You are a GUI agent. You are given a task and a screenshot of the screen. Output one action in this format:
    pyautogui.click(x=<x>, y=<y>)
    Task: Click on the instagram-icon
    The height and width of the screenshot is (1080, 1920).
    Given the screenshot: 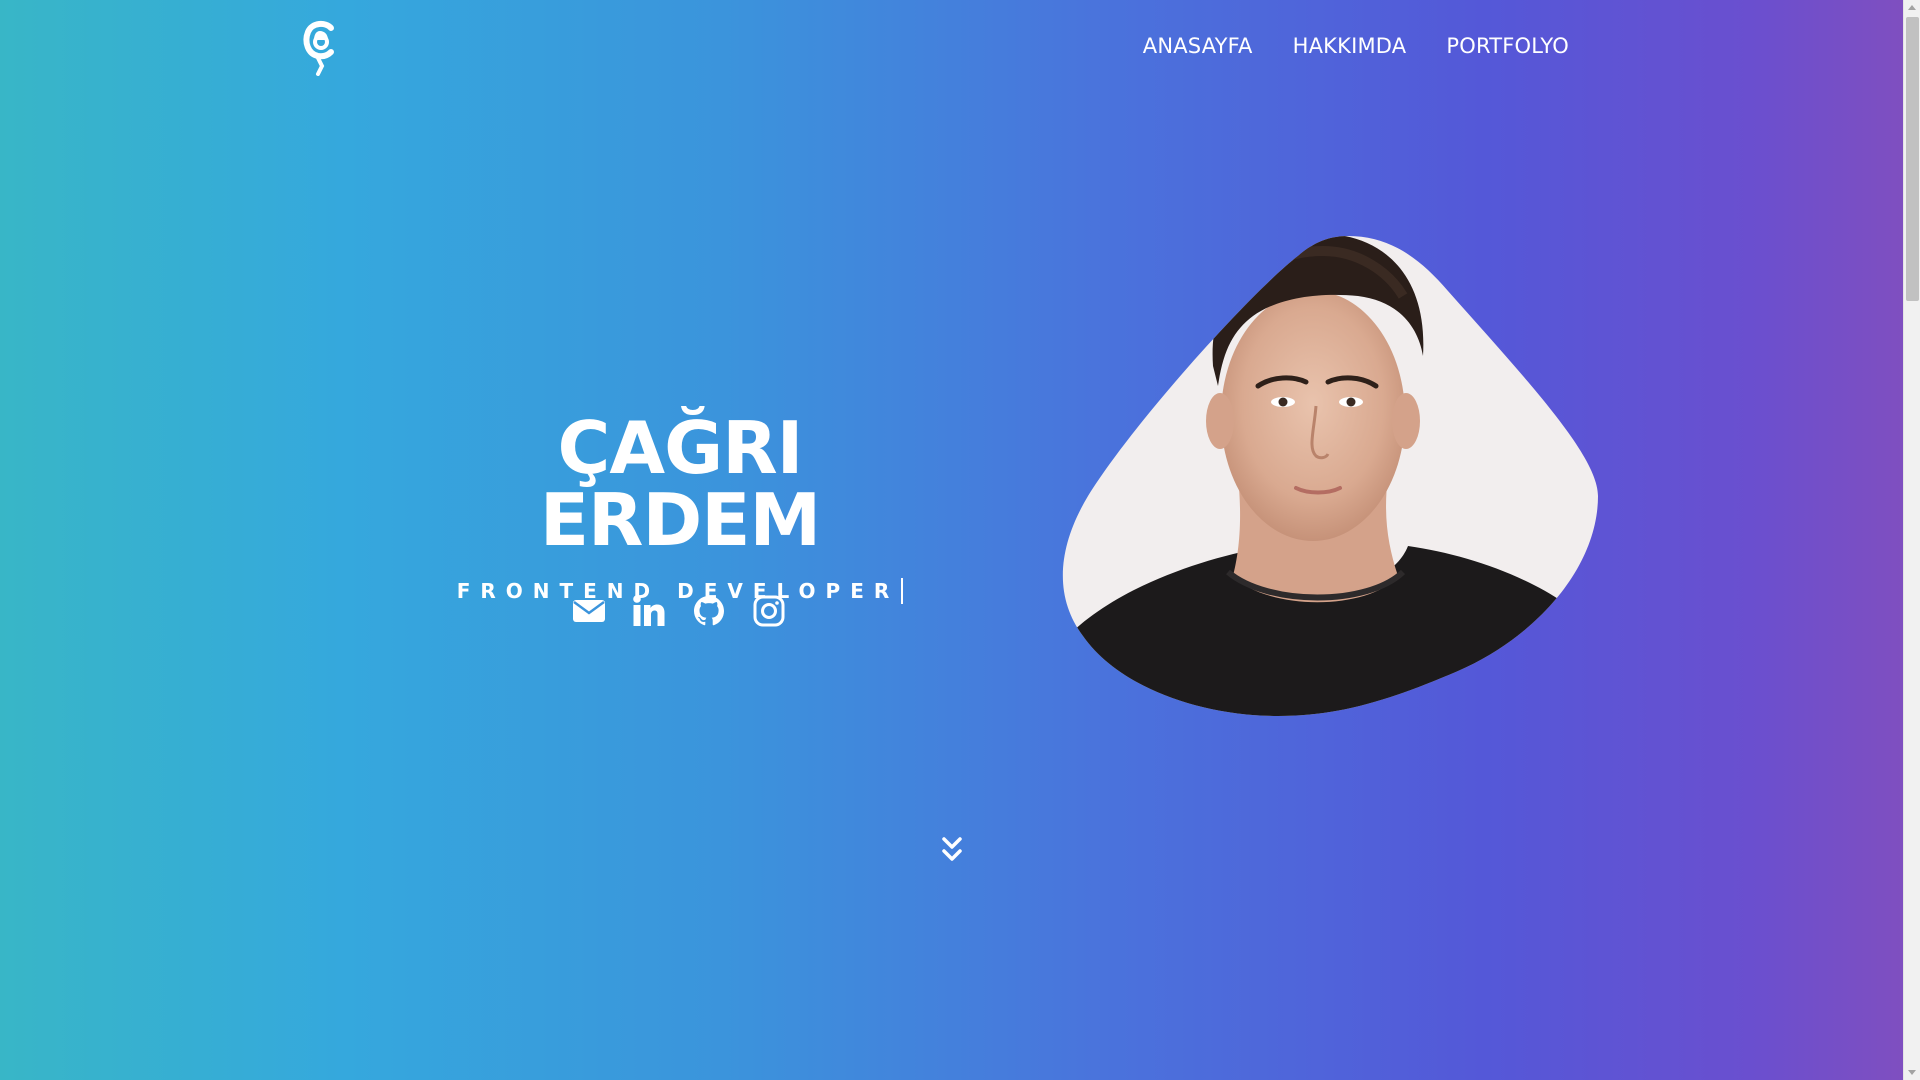 What is the action you would take?
    pyautogui.click(x=769, y=611)
    